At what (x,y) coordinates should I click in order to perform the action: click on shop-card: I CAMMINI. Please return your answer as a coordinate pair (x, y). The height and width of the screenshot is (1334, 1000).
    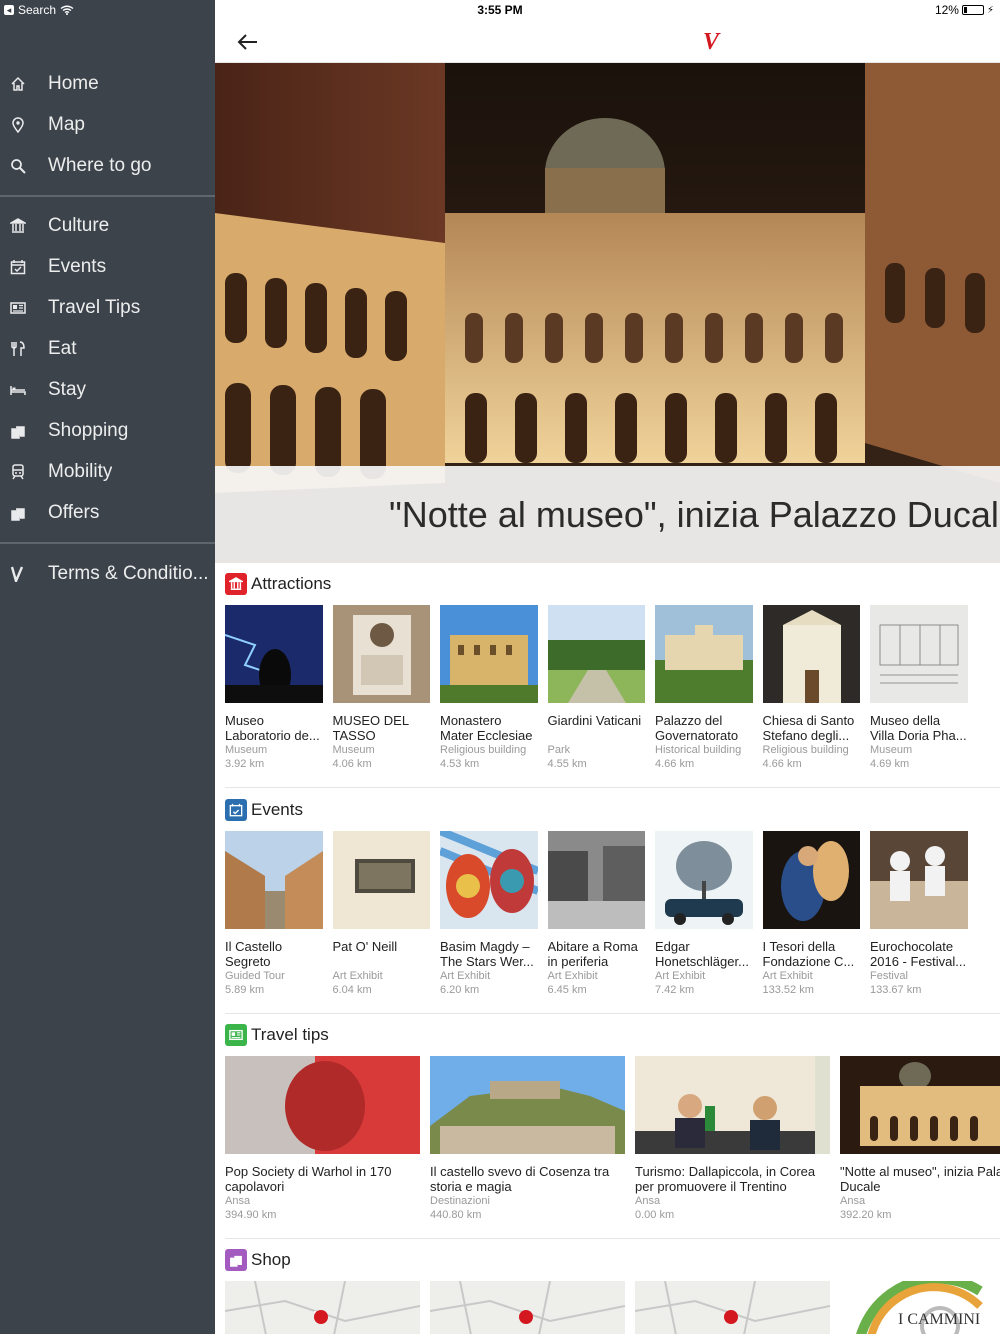
    Looking at the image, I should click on (920, 1307).